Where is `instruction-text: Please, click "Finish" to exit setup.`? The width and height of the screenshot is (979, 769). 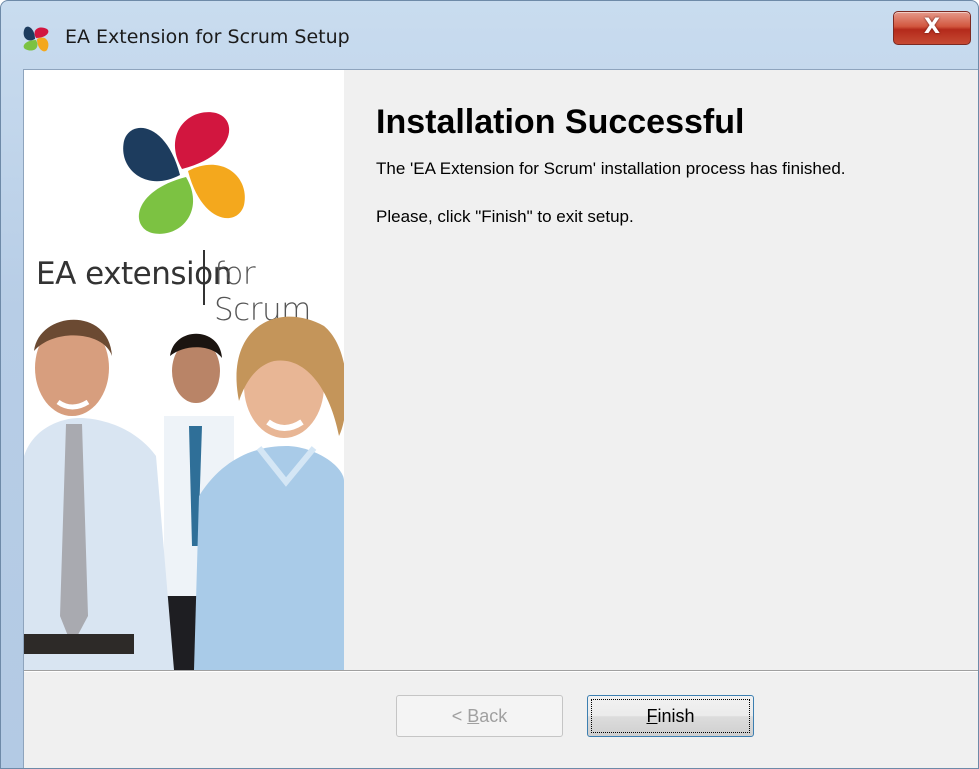
instruction-text: Please, click "Finish" to exit setup. is located at coordinates (505, 216).